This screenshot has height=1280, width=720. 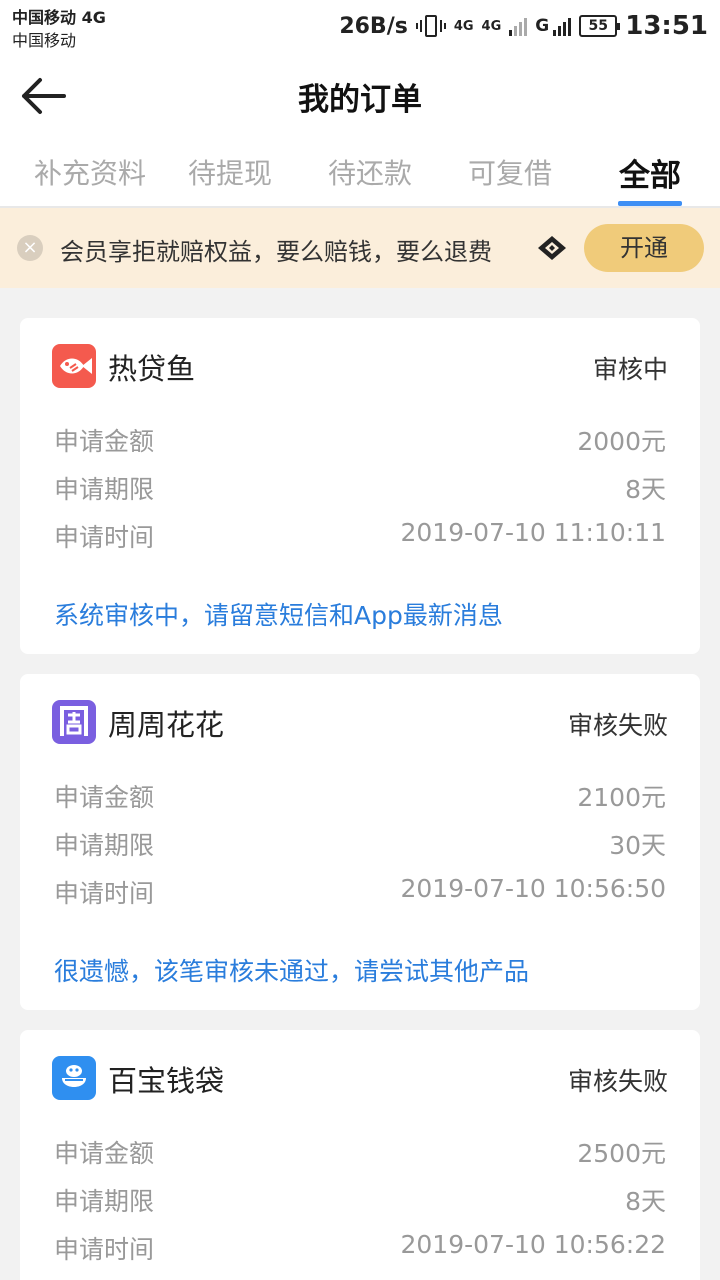 What do you see at coordinates (621, 1153) in the screenshot?
I see `amount-value: 2500元` at bounding box center [621, 1153].